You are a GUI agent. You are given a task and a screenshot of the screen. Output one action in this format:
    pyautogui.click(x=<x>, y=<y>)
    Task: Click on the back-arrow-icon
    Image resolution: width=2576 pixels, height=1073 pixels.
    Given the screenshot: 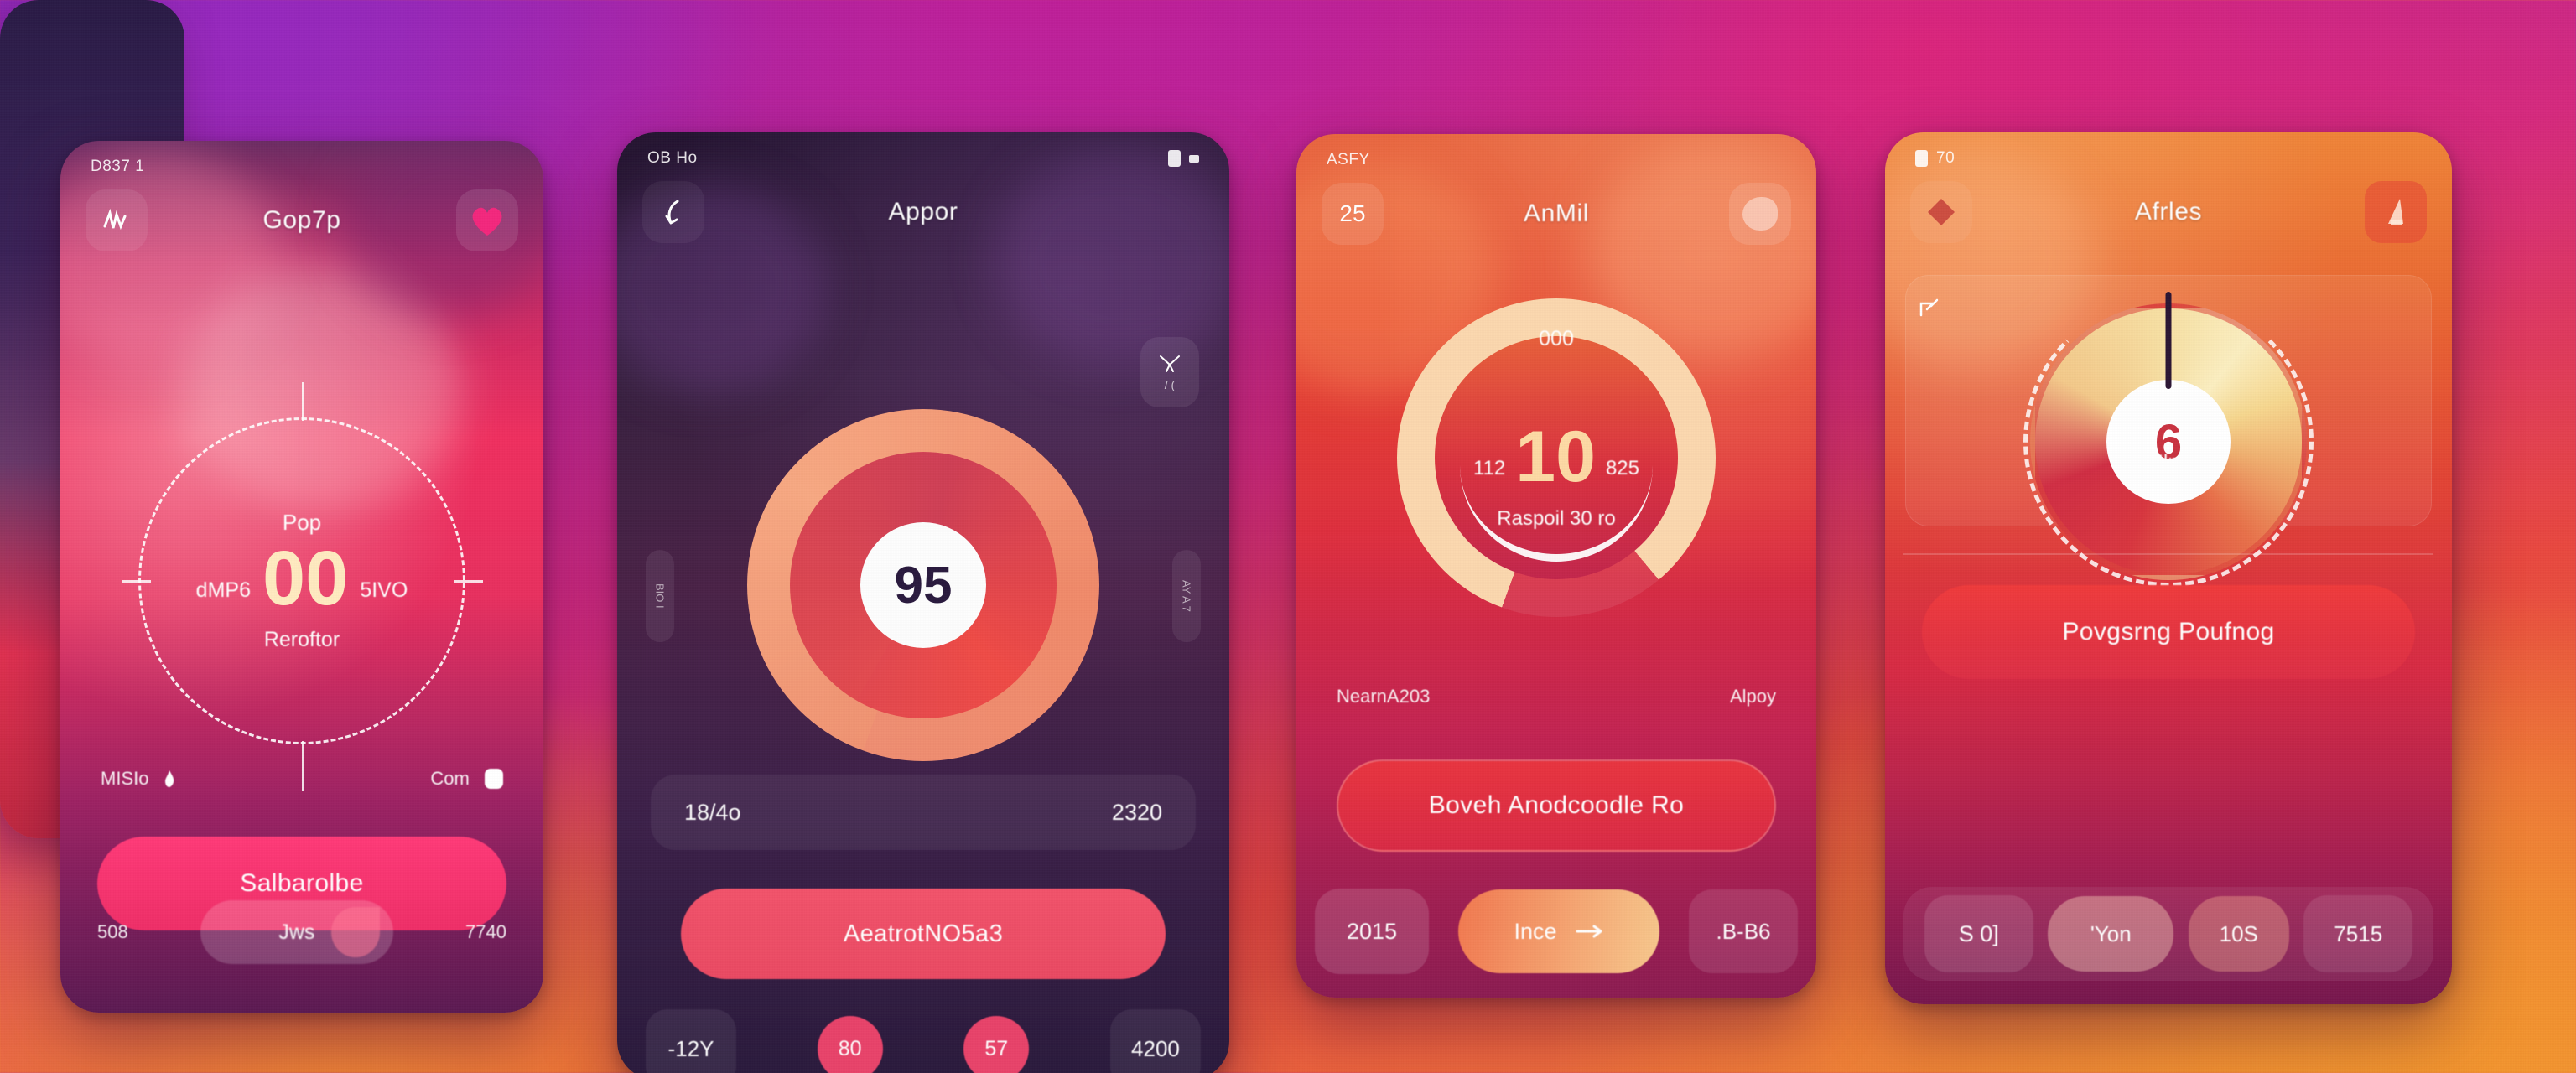 What is the action you would take?
    pyautogui.click(x=673, y=212)
    